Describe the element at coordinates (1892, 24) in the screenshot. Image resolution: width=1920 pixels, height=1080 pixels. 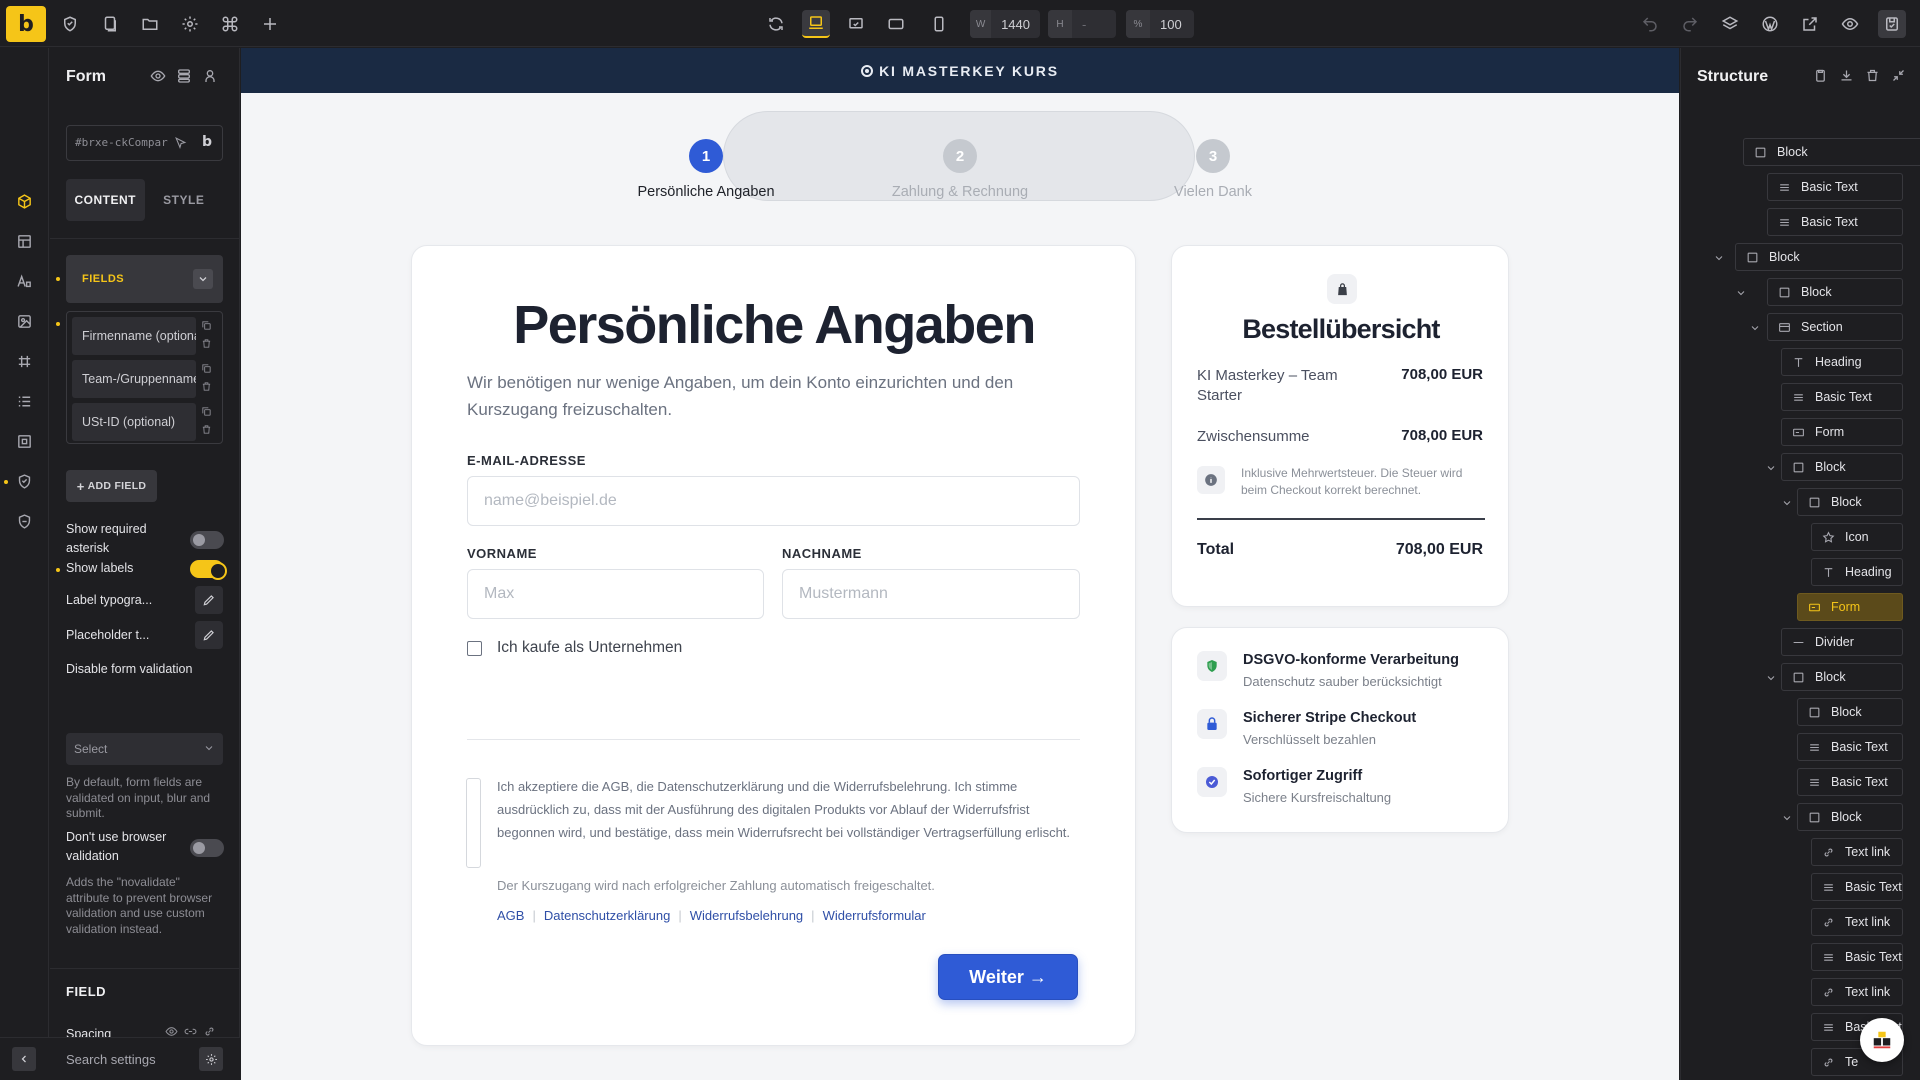
I see `save-icon` at that location.